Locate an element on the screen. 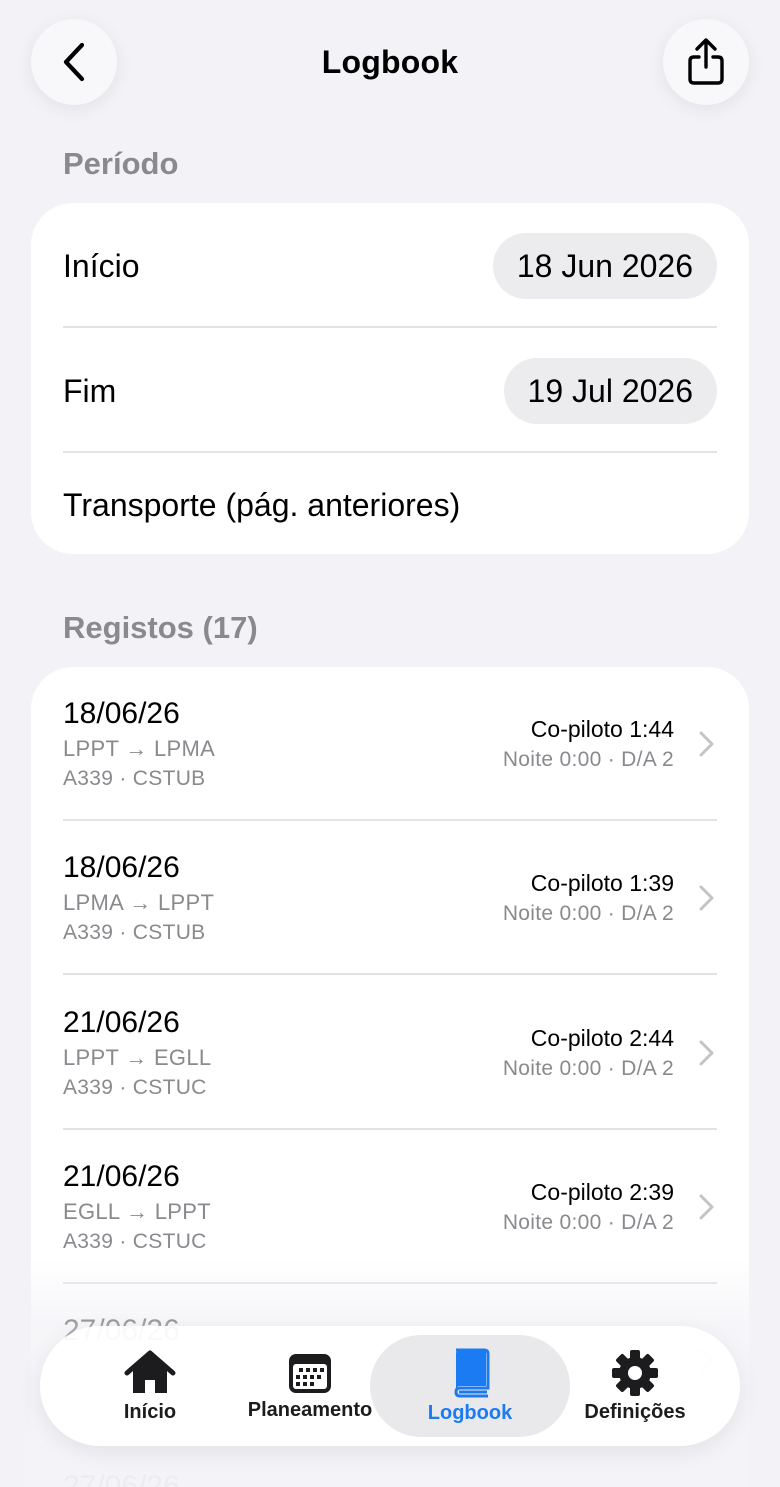  periodo-section-header: Período is located at coordinates (121, 163).